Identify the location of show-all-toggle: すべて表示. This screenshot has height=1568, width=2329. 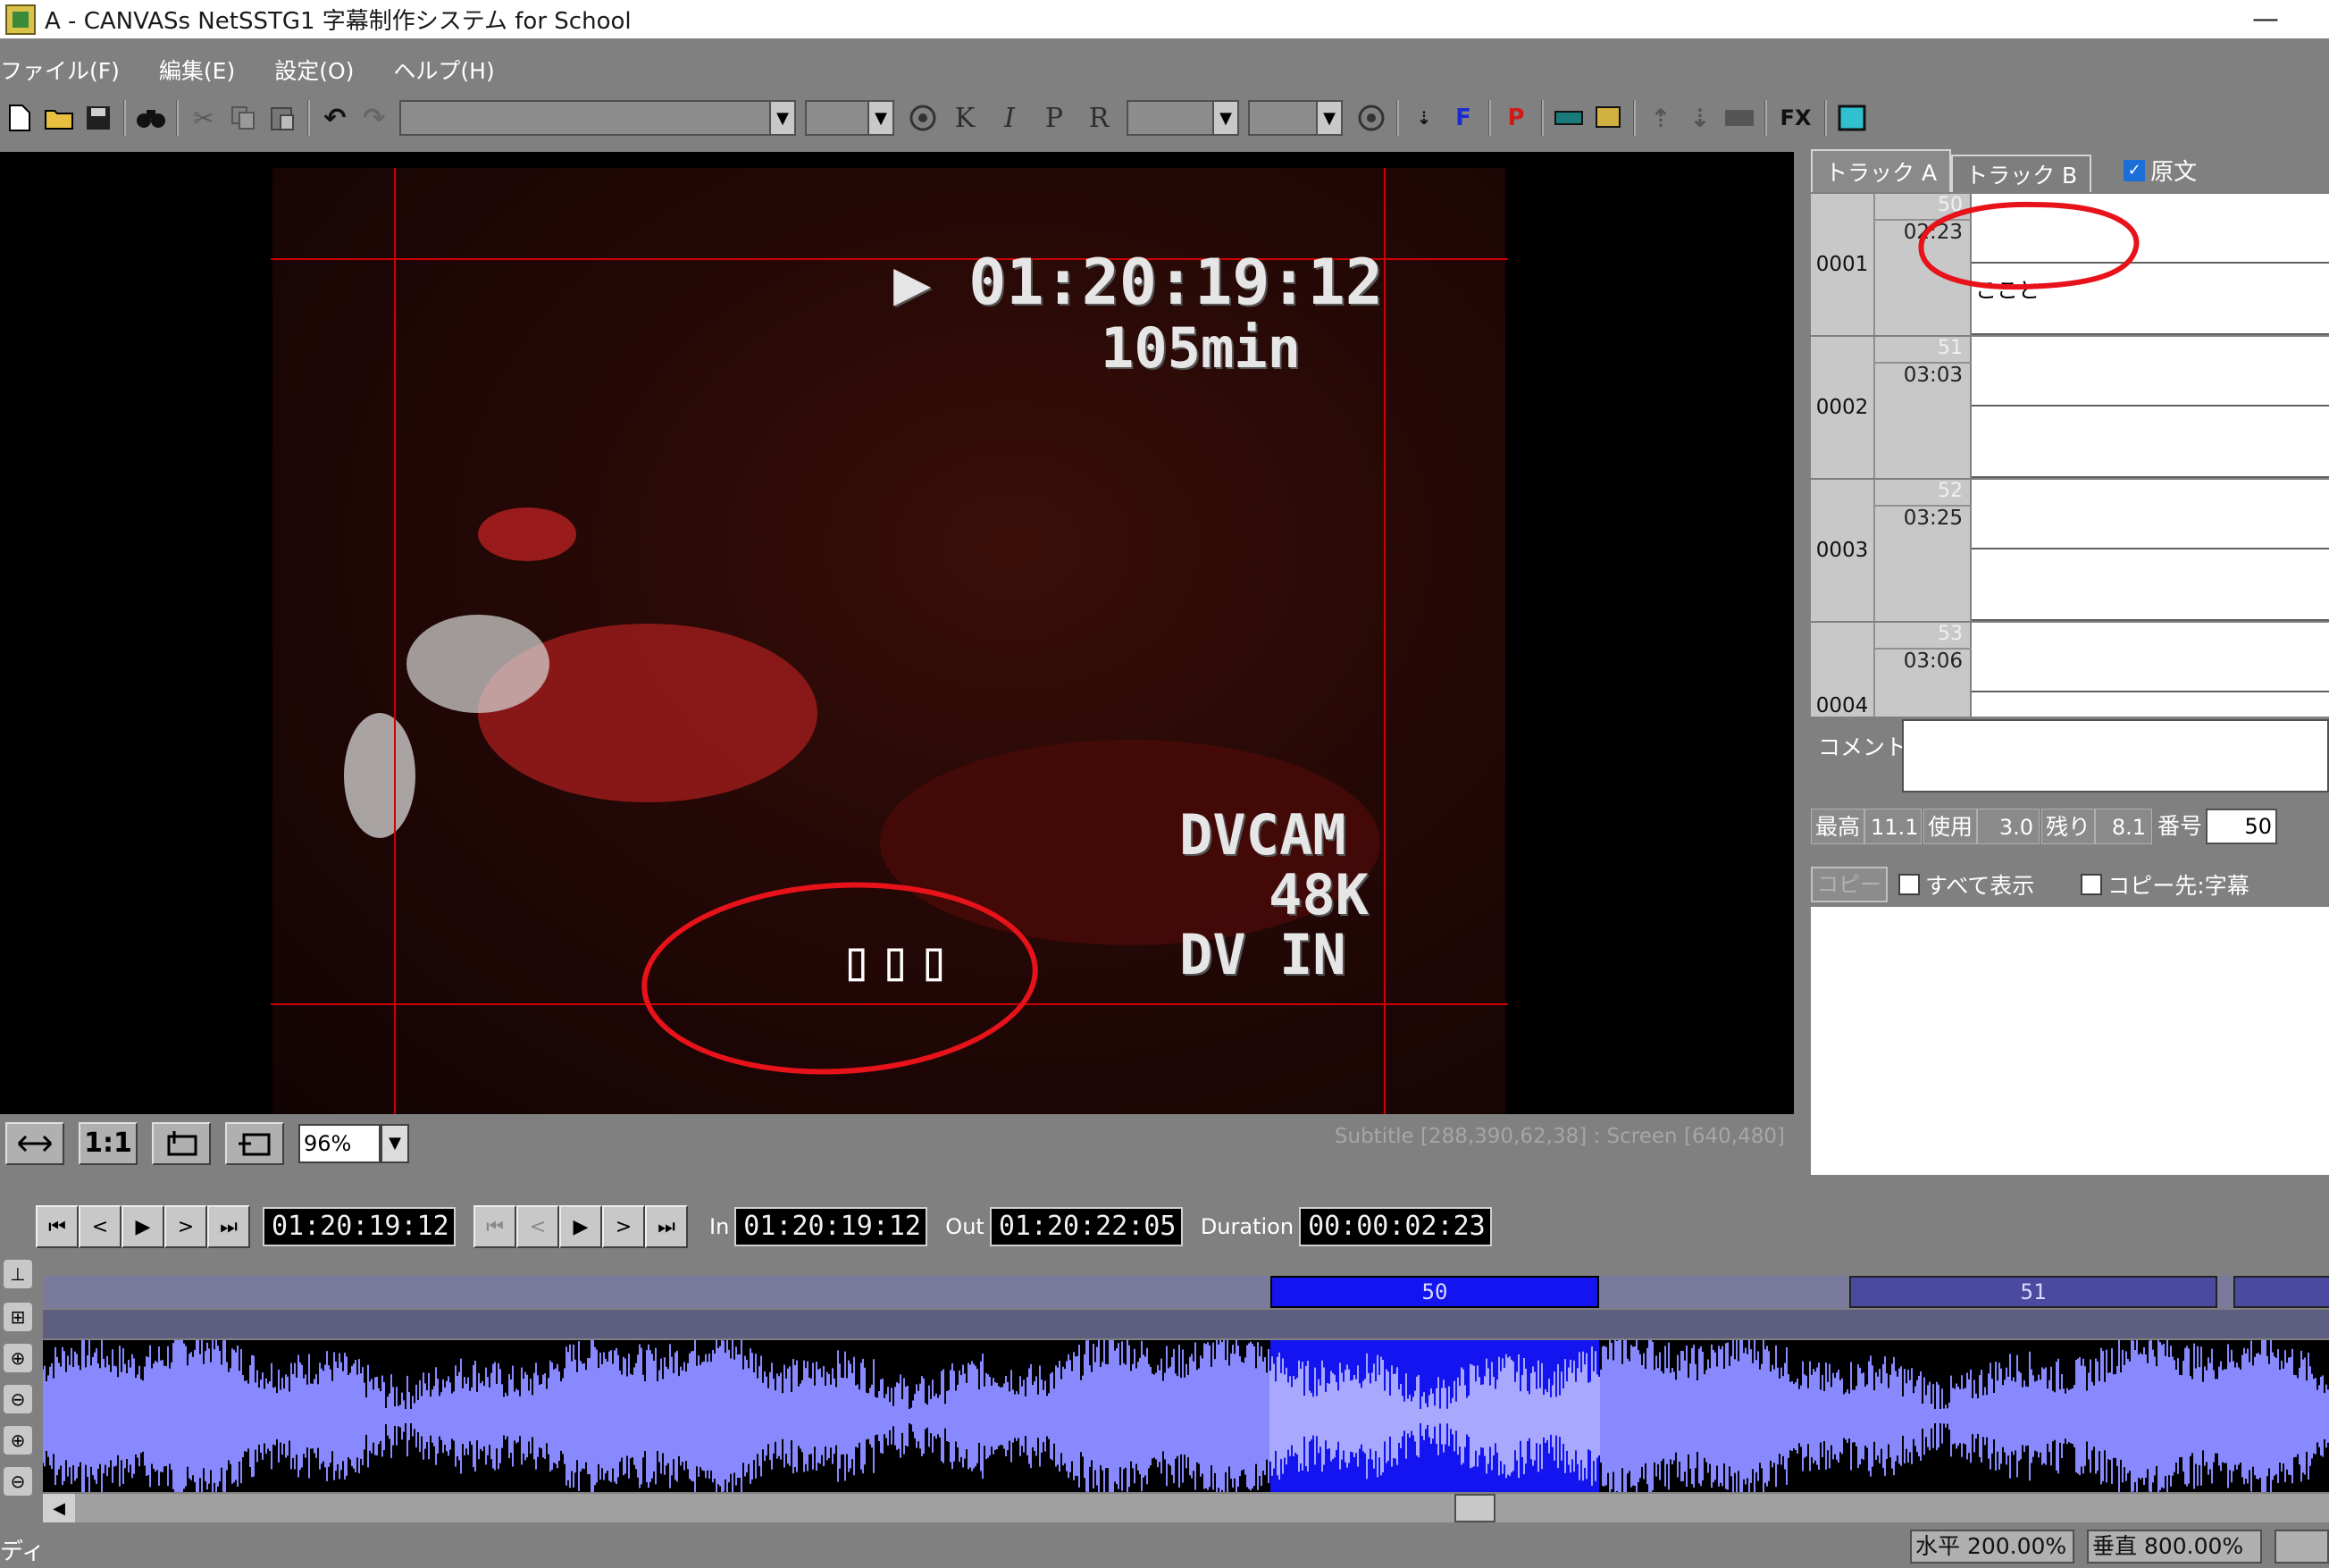
(1966, 884).